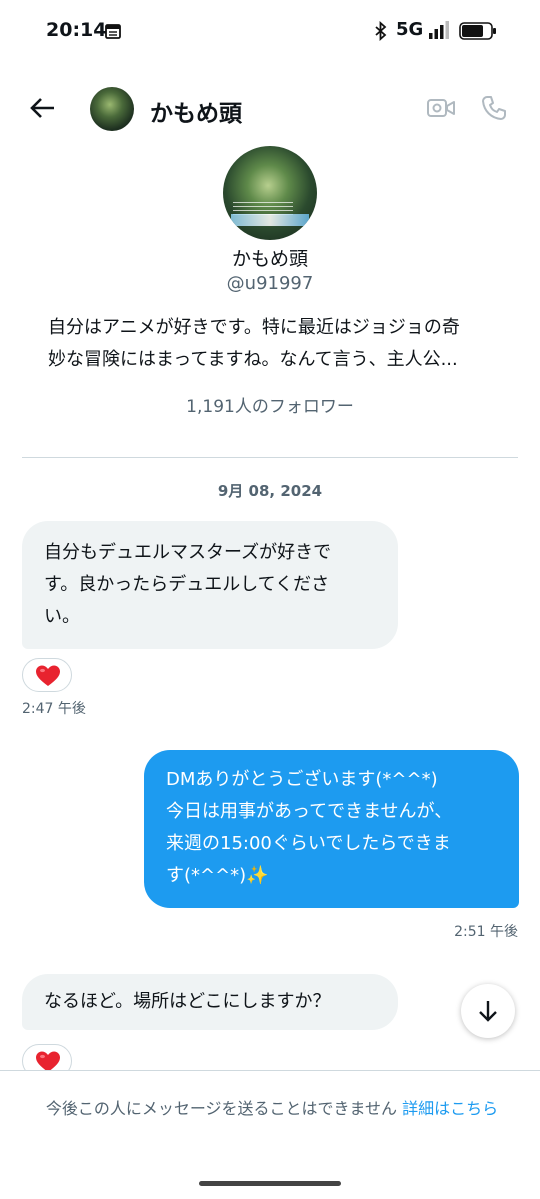 This screenshot has height=1199, width=540. What do you see at coordinates (196, 111) in the screenshot?
I see `conversation-title: かもめ頭` at bounding box center [196, 111].